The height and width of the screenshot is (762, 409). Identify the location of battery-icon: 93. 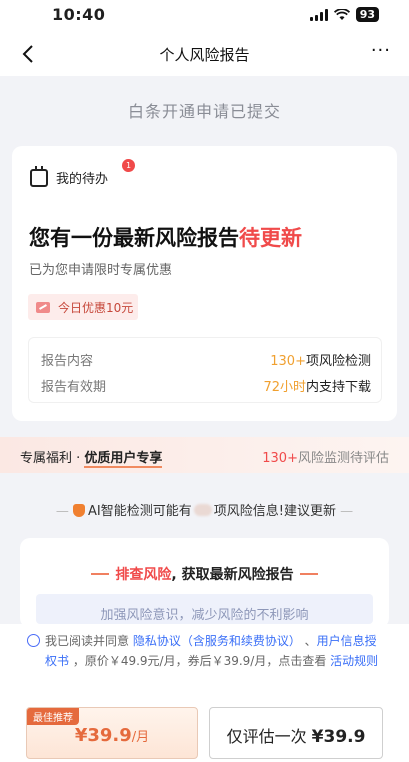
(367, 14).